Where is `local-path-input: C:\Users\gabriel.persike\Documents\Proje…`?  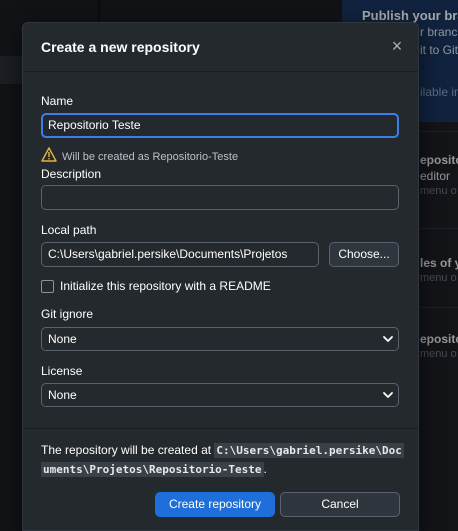
local-path-input: C:\Users\gabriel.persike\Documents\Proje… is located at coordinates (180, 254).